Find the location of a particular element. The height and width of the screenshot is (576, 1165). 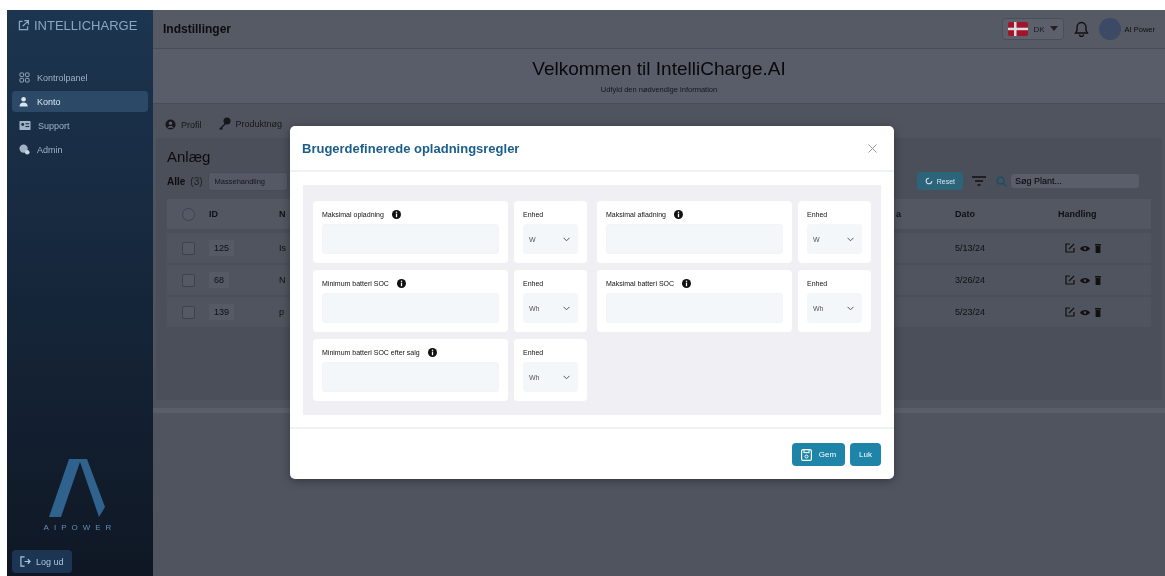

flag-icon is located at coordinates (1018, 29).